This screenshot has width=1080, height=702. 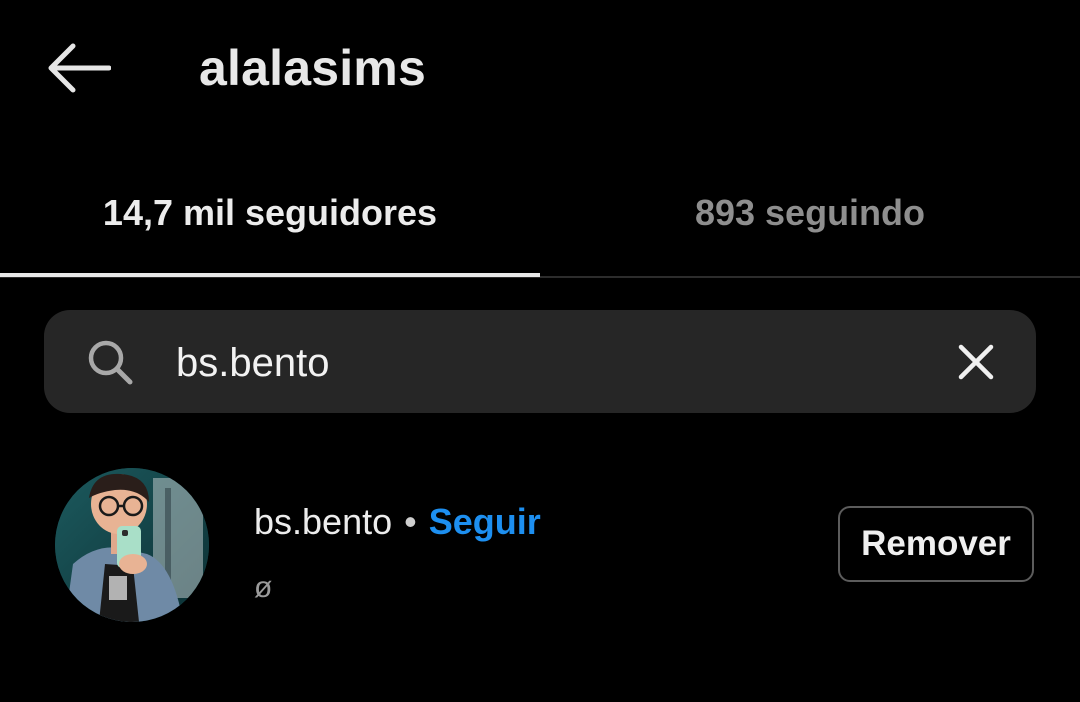 I want to click on back-button, so click(x=78, y=68).